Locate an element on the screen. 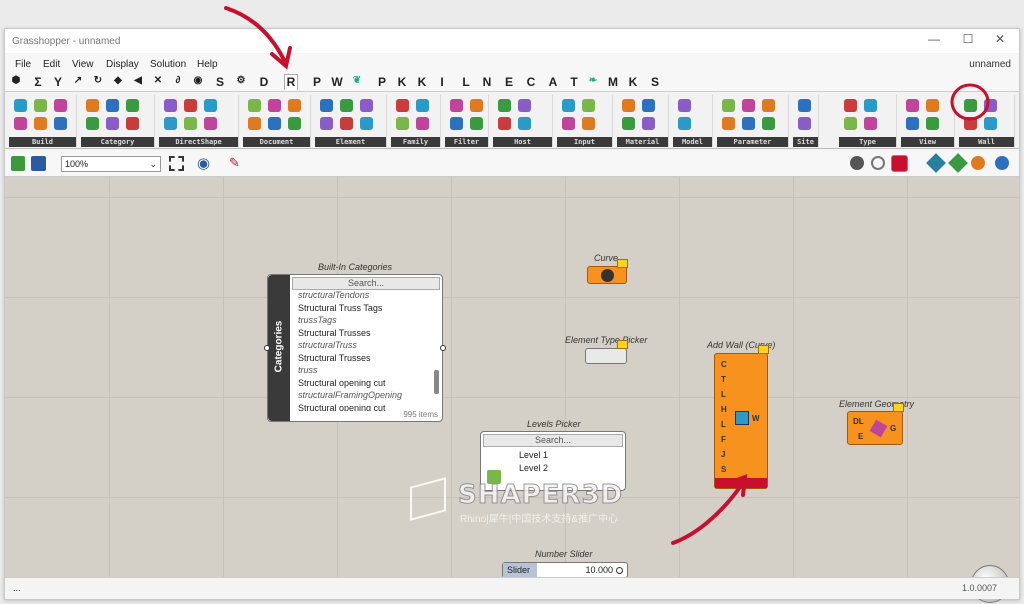 Image resolution: width=1024 pixels, height=604 pixels. category-list-item: Structural Truss Tags is located at coordinates (362, 308).